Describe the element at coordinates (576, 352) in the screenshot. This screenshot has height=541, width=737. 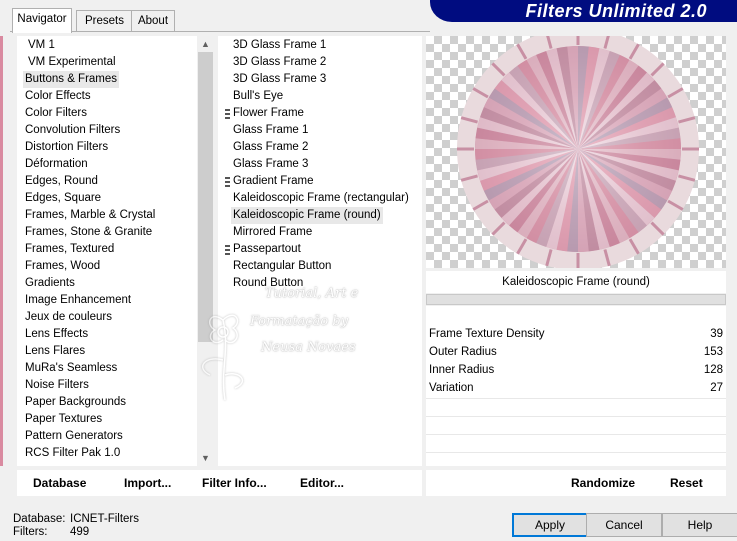
I see `param-outer-radius: Outer Radius 153` at that location.